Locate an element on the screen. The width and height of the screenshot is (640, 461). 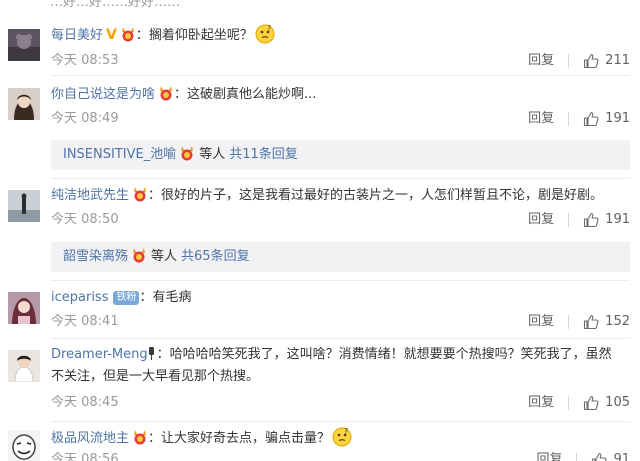
comment-text: ：很好的片子，这是我看过最好的古装片之一，人怎们样暂且不论，剧是好剧。 is located at coordinates (376, 195).